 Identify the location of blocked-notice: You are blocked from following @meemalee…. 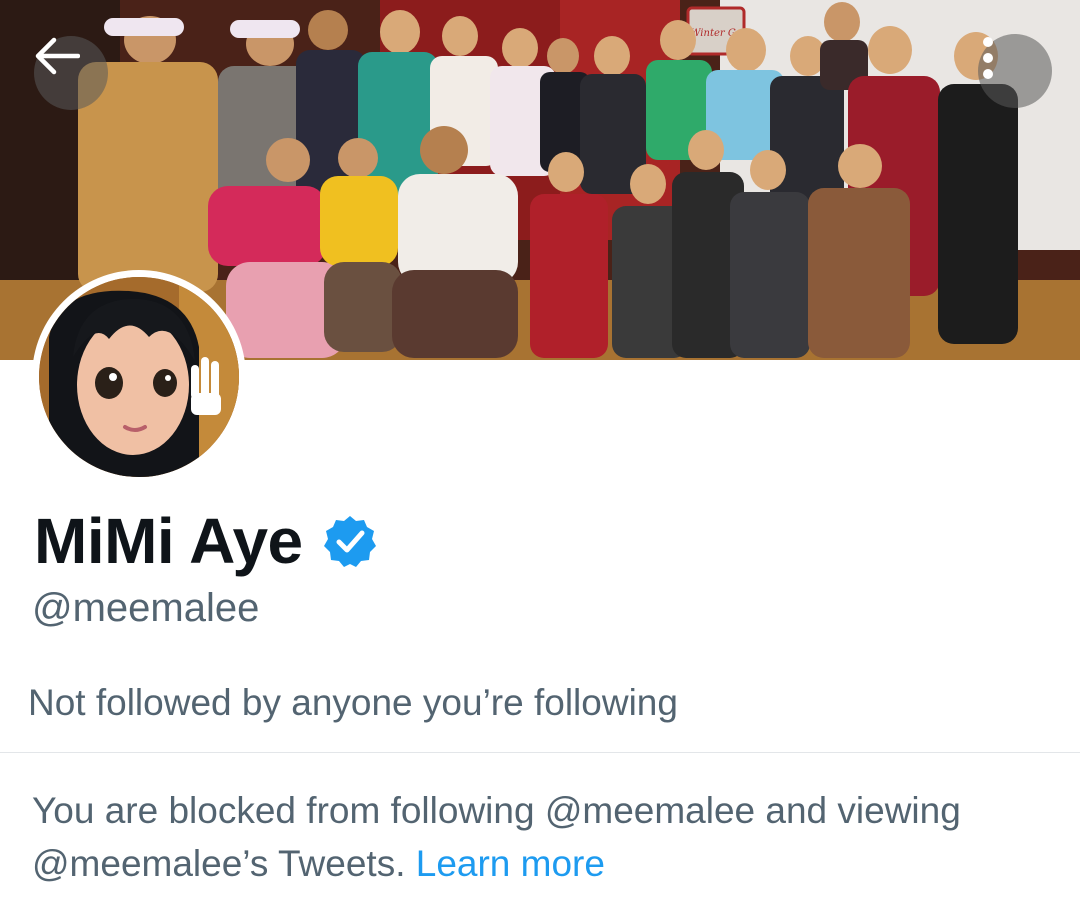
(547, 837).